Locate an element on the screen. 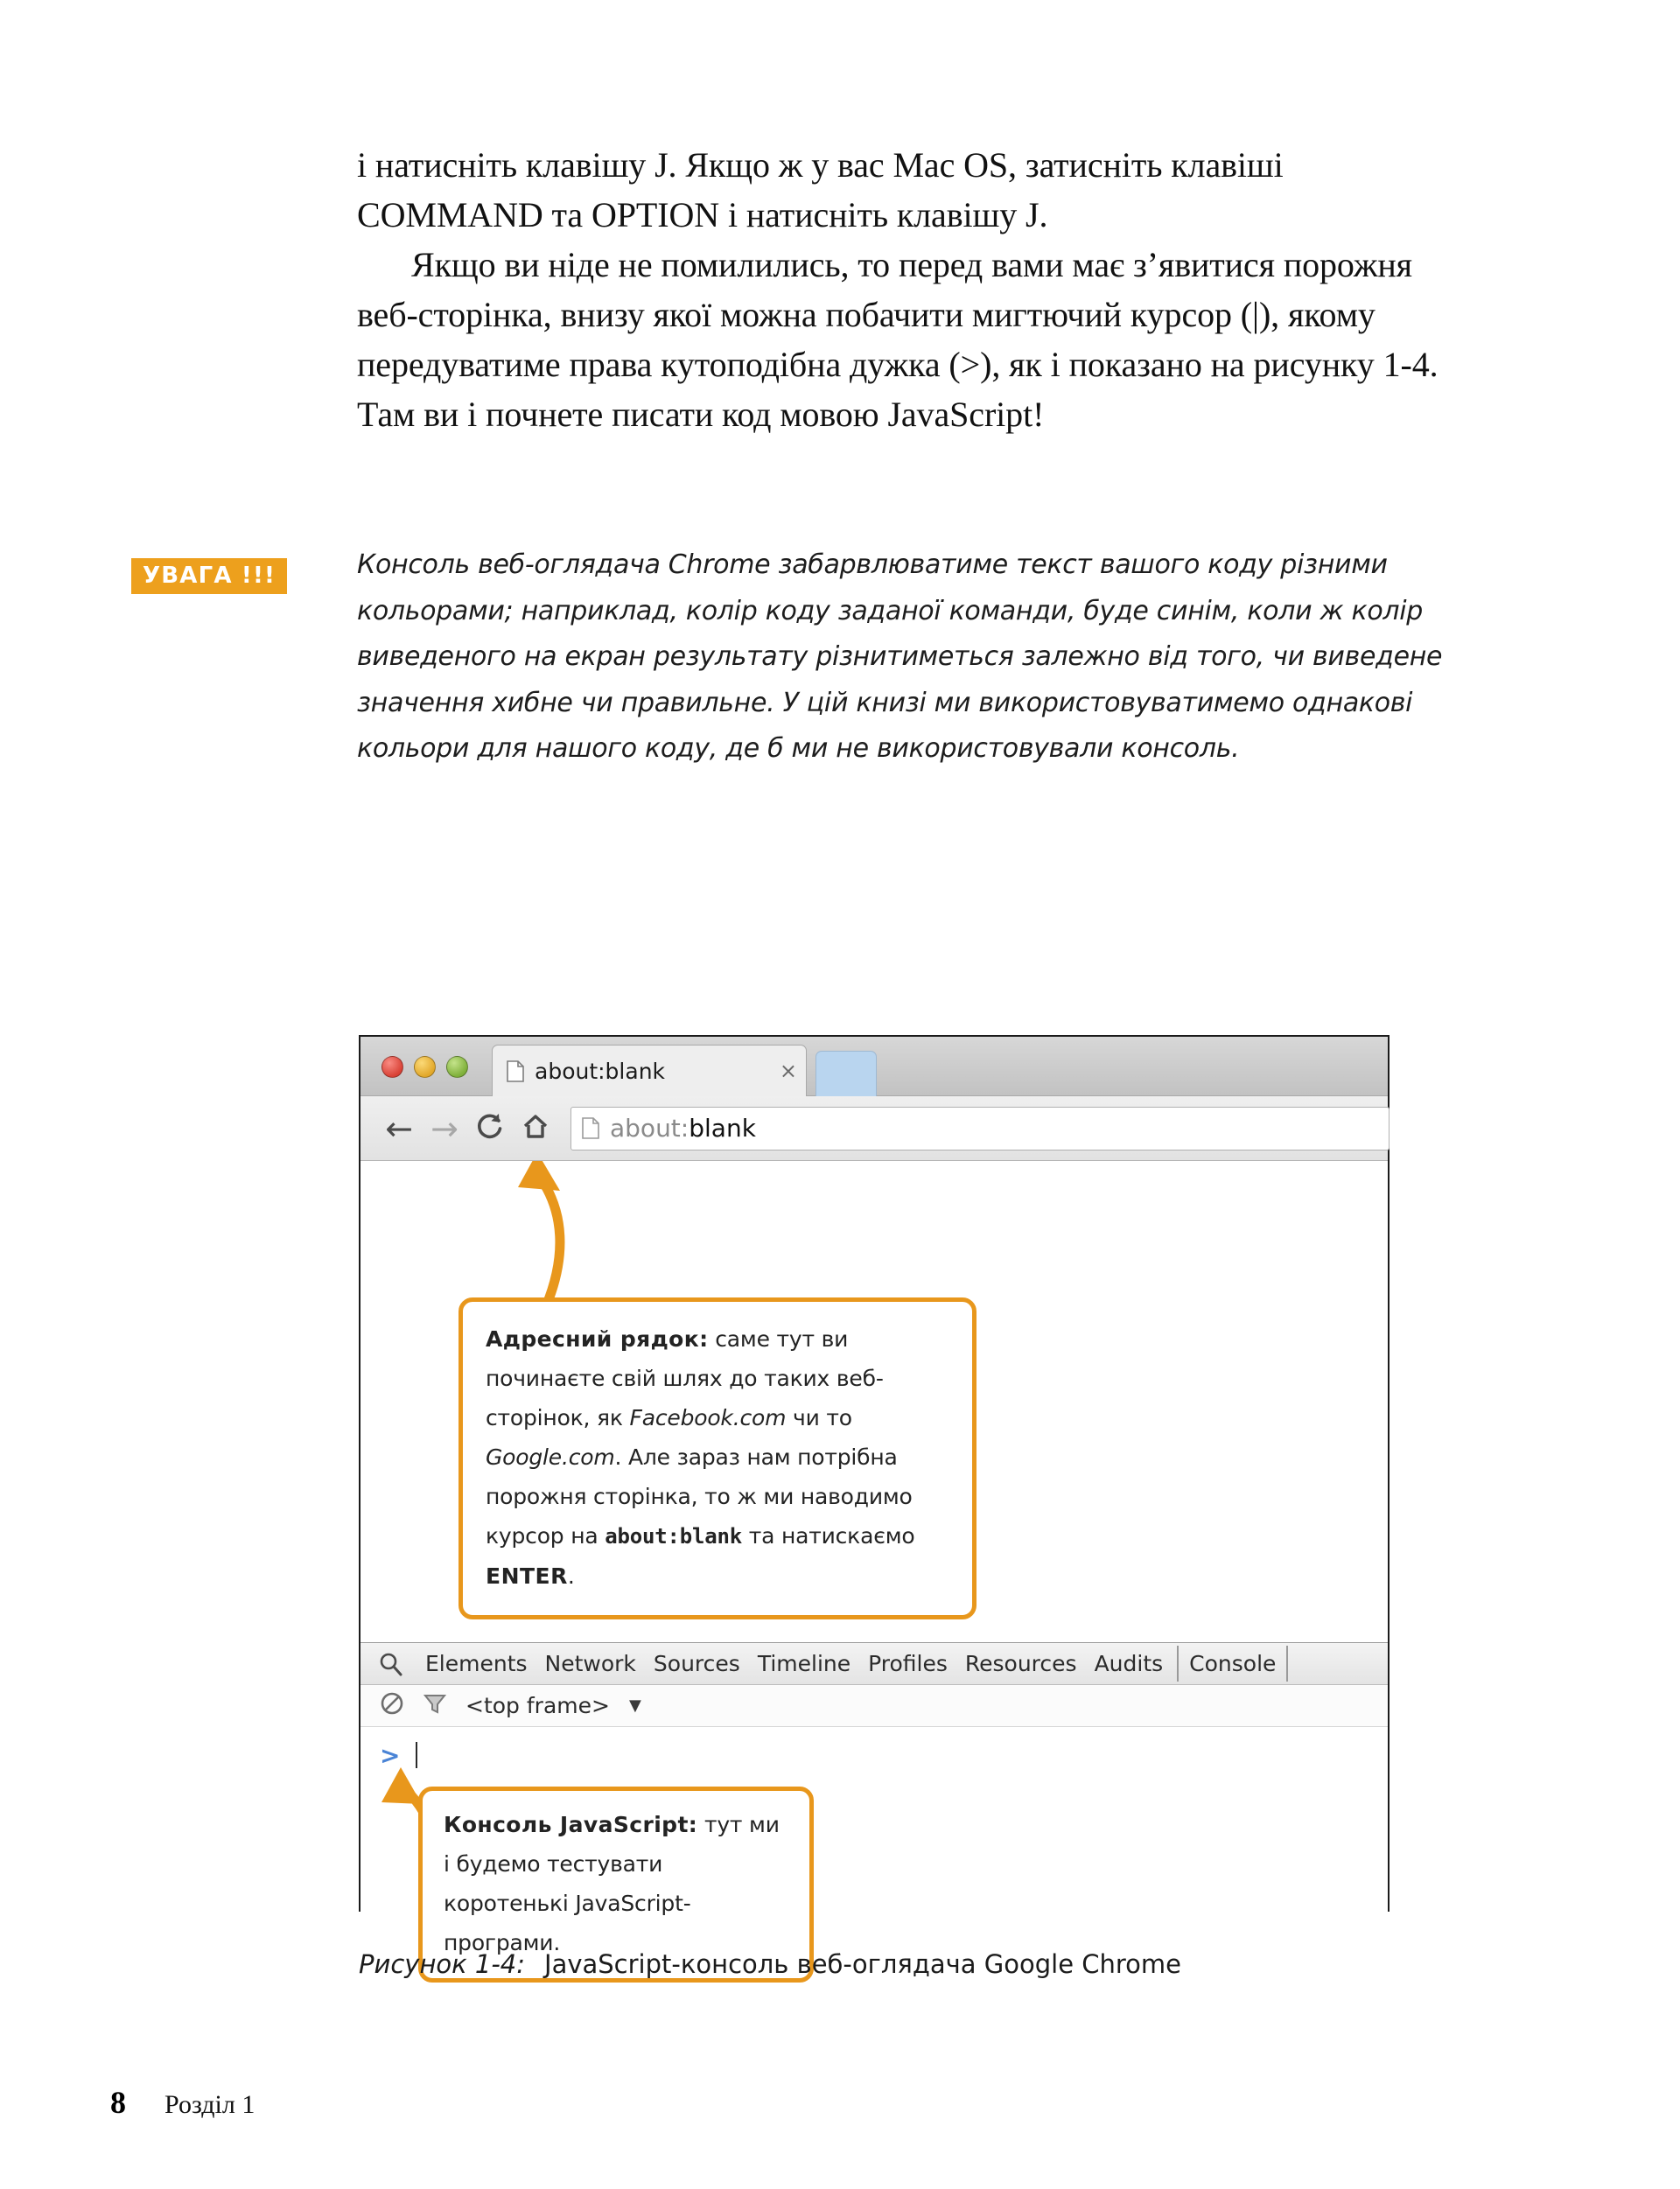 The image size is (1680, 2189). home-icon is located at coordinates (535, 1128).